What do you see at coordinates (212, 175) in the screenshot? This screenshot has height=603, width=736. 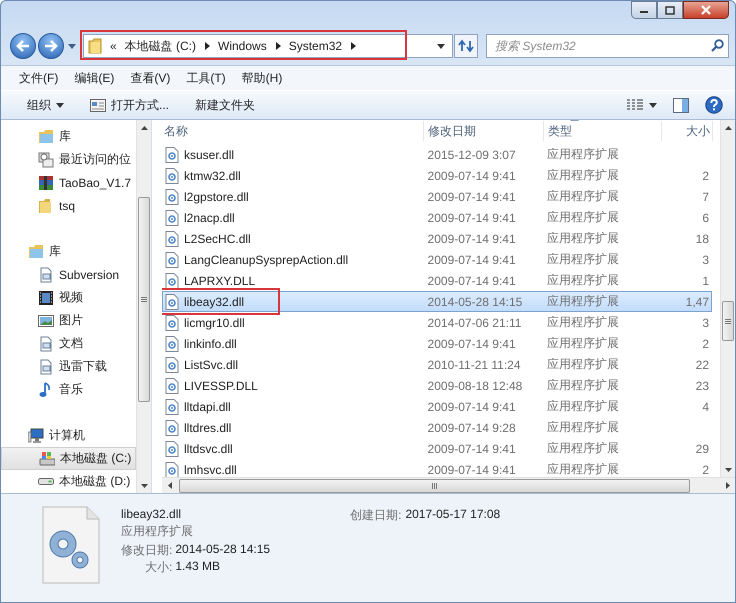 I see `file-name: ktmw32.dll` at bounding box center [212, 175].